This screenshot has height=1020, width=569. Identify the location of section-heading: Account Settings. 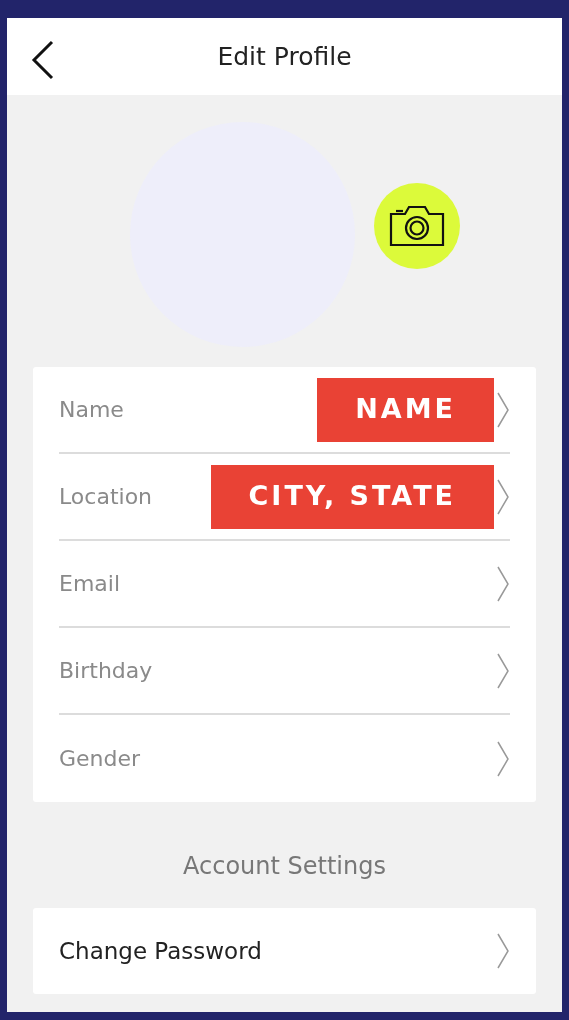
(284, 866).